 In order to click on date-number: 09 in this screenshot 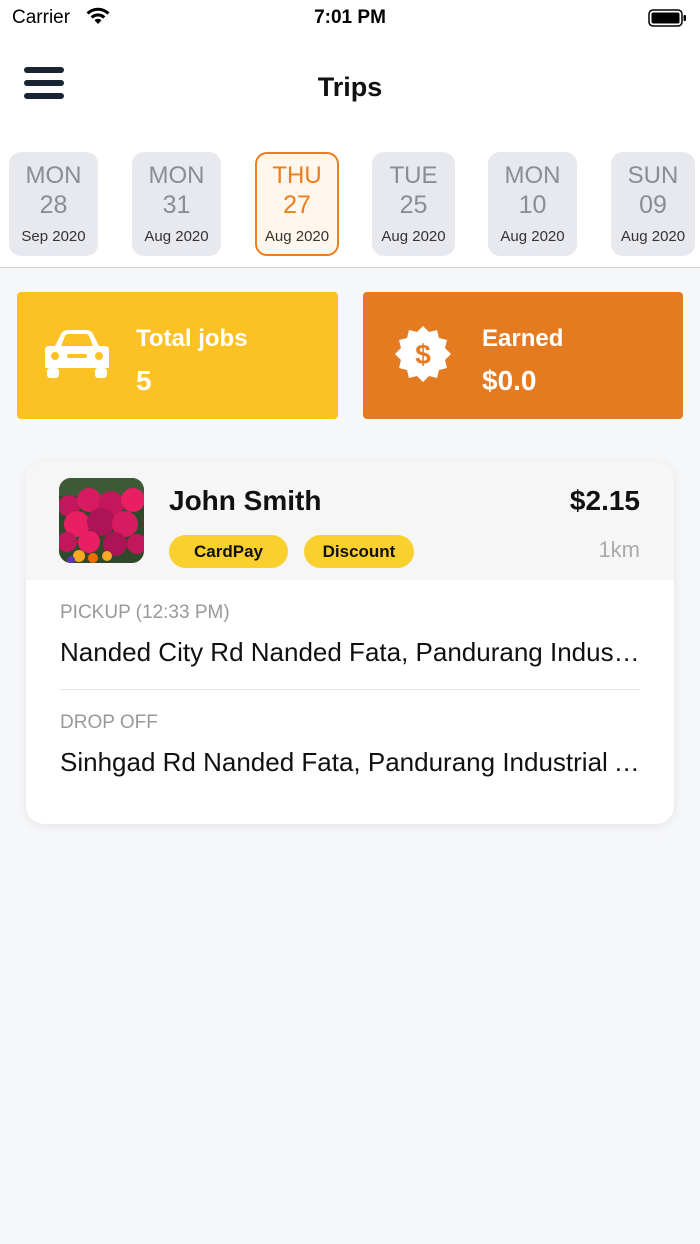, I will do `click(653, 205)`.